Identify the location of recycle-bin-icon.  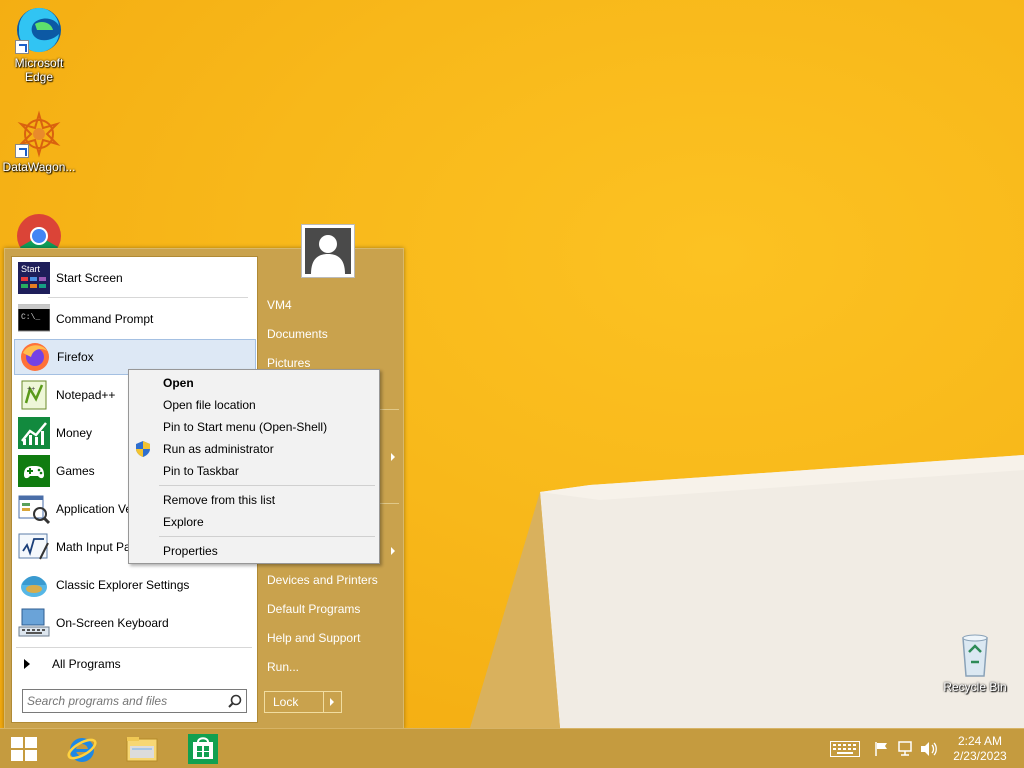
(975, 654).